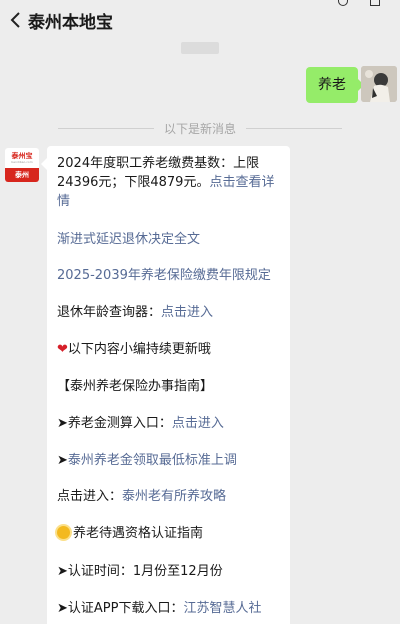  I want to click on message-paragraph-11: ➤认证时间：1月份至12月份, so click(171, 571).